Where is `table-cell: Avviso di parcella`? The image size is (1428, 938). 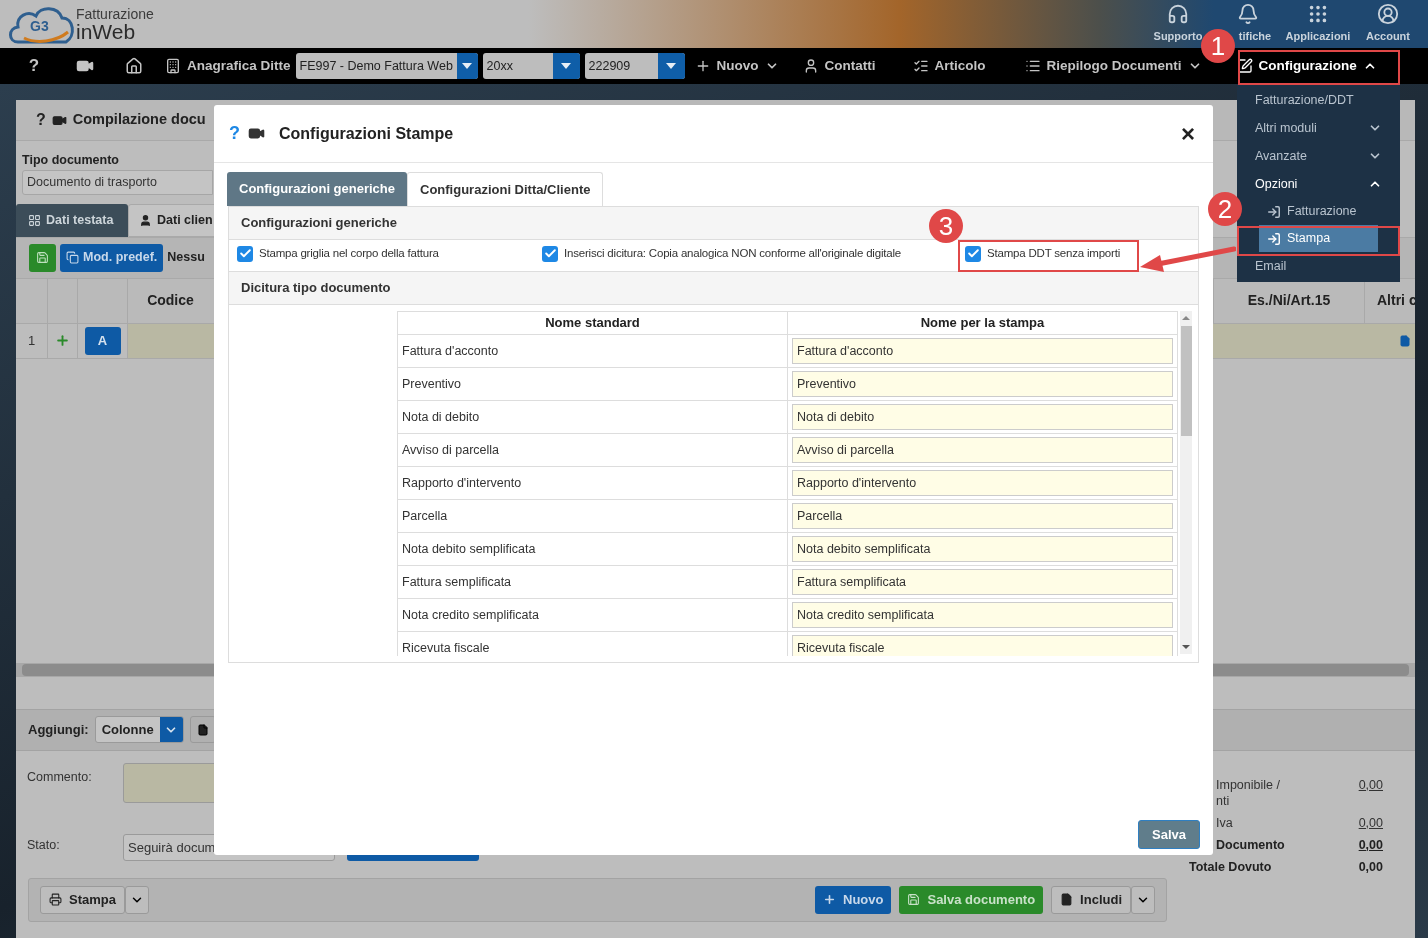
table-cell: Avviso di parcella is located at coordinates (593, 450).